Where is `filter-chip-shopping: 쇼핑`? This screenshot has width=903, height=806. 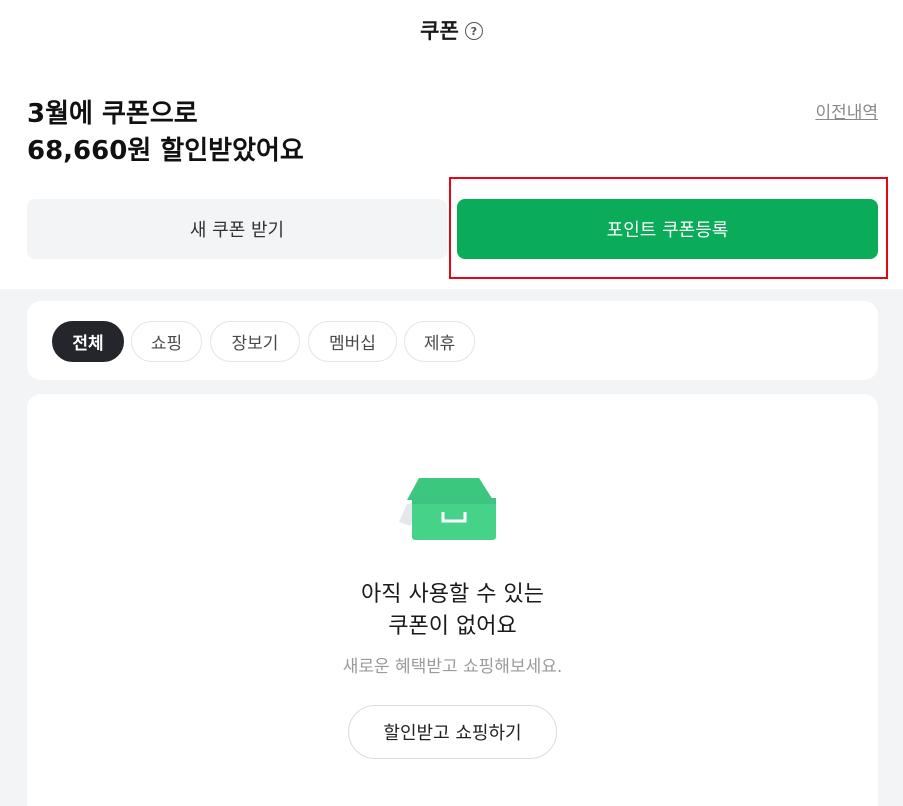
filter-chip-shopping: 쇼핑 is located at coordinates (166, 341).